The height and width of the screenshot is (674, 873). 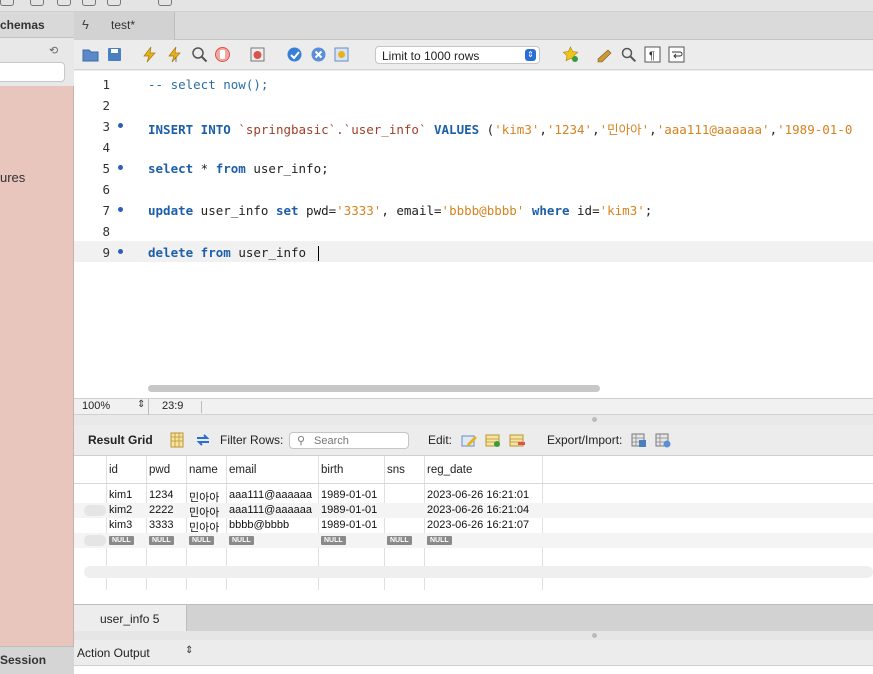 I want to click on grid-view-icon, so click(x=177, y=440).